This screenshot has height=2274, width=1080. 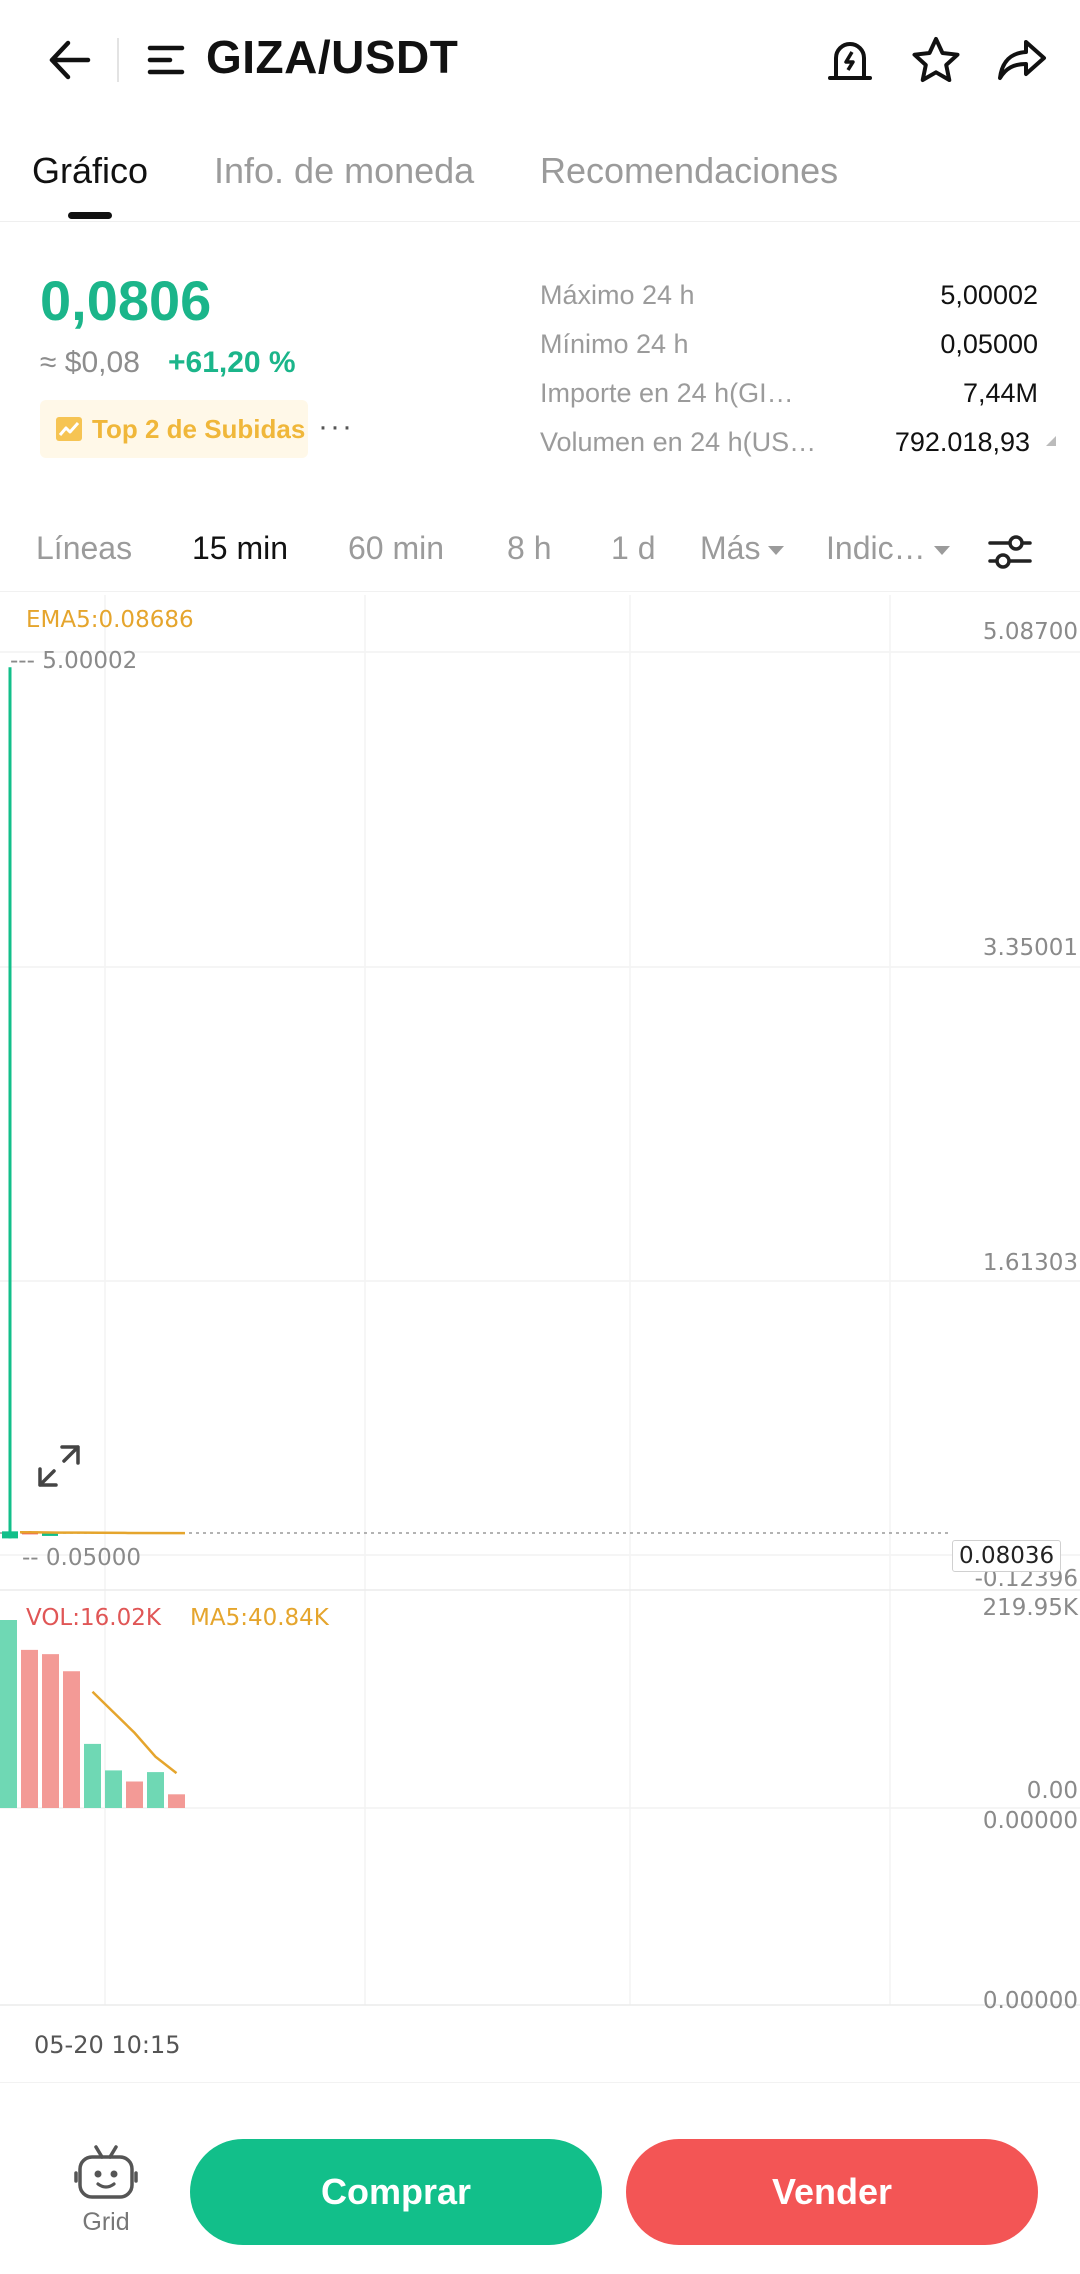 I want to click on chart-settings-icon, so click(x=1010, y=552).